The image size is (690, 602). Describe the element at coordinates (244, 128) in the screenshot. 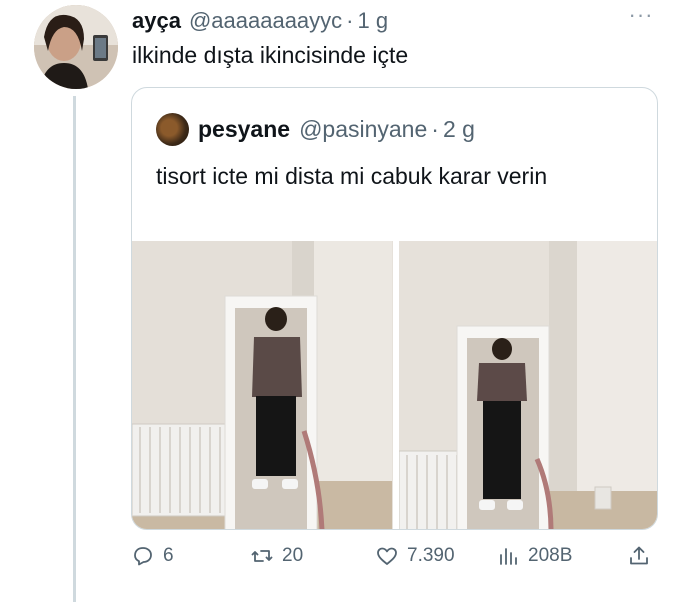

I see `quoted-display-name: pesyane` at that location.